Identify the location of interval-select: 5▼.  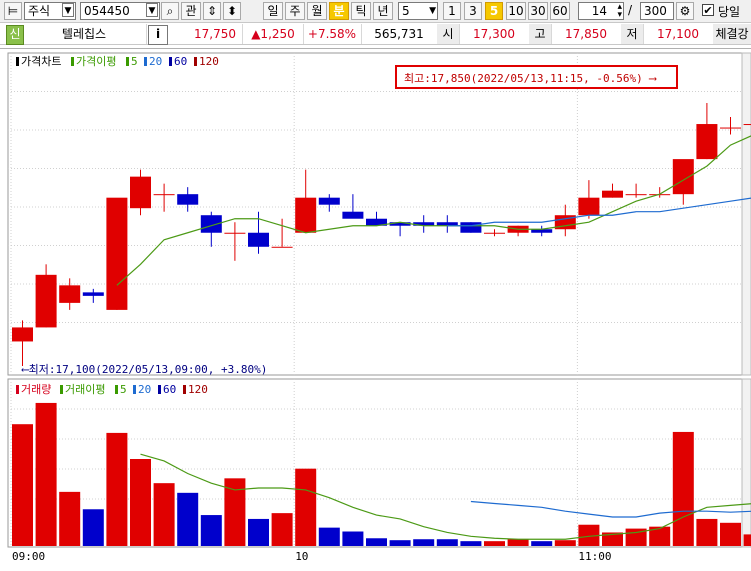
(418, 11).